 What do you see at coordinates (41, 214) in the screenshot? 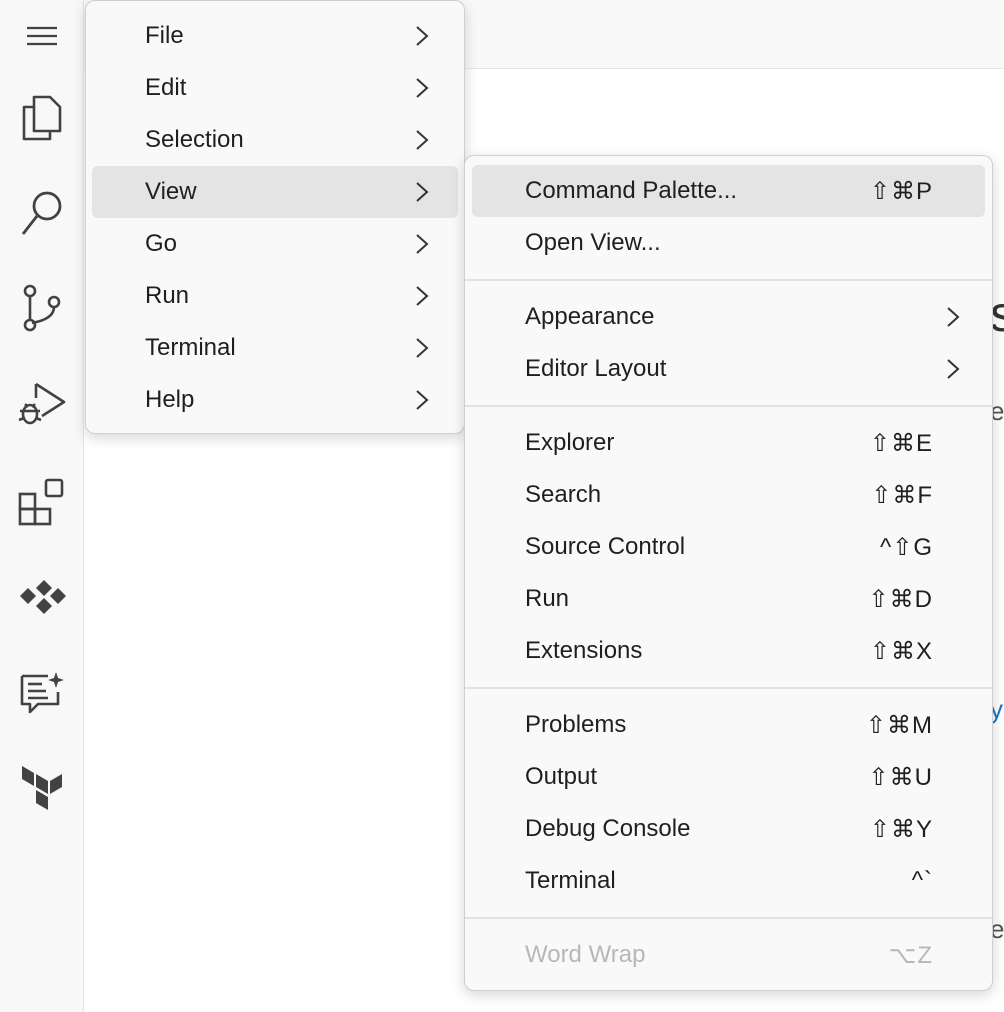
I see `search-icon` at bounding box center [41, 214].